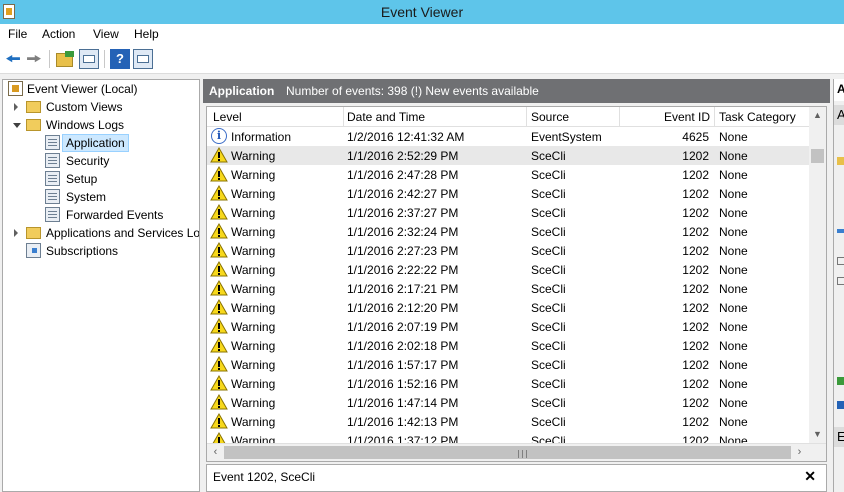 The height and width of the screenshot is (492, 844). I want to click on actions-section-application: A, so click(839, 115).